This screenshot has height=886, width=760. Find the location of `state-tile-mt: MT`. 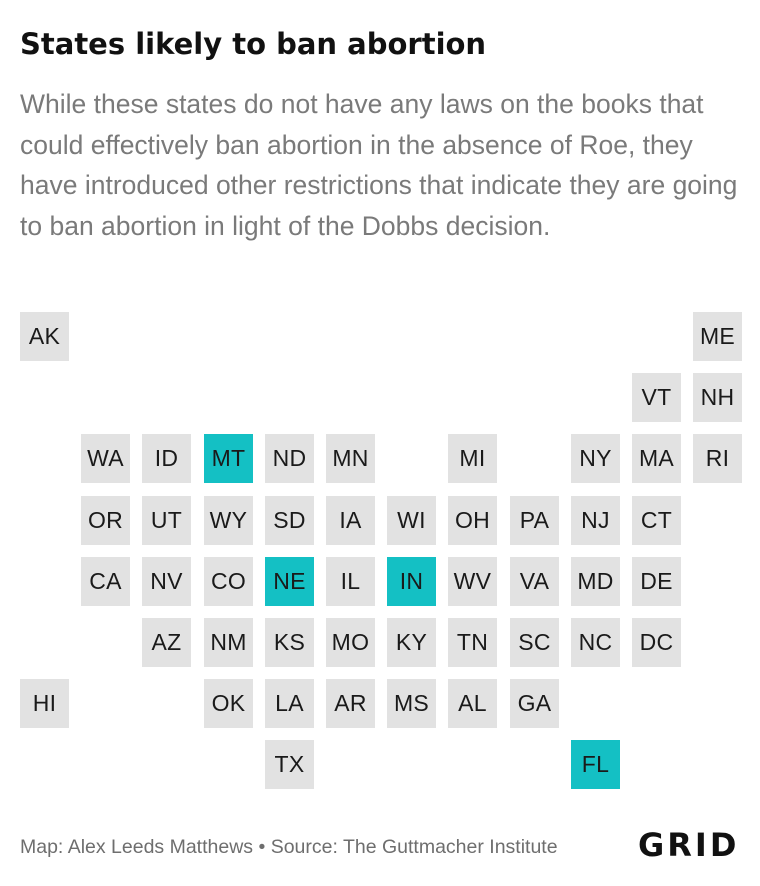

state-tile-mt: MT is located at coordinates (228, 458).